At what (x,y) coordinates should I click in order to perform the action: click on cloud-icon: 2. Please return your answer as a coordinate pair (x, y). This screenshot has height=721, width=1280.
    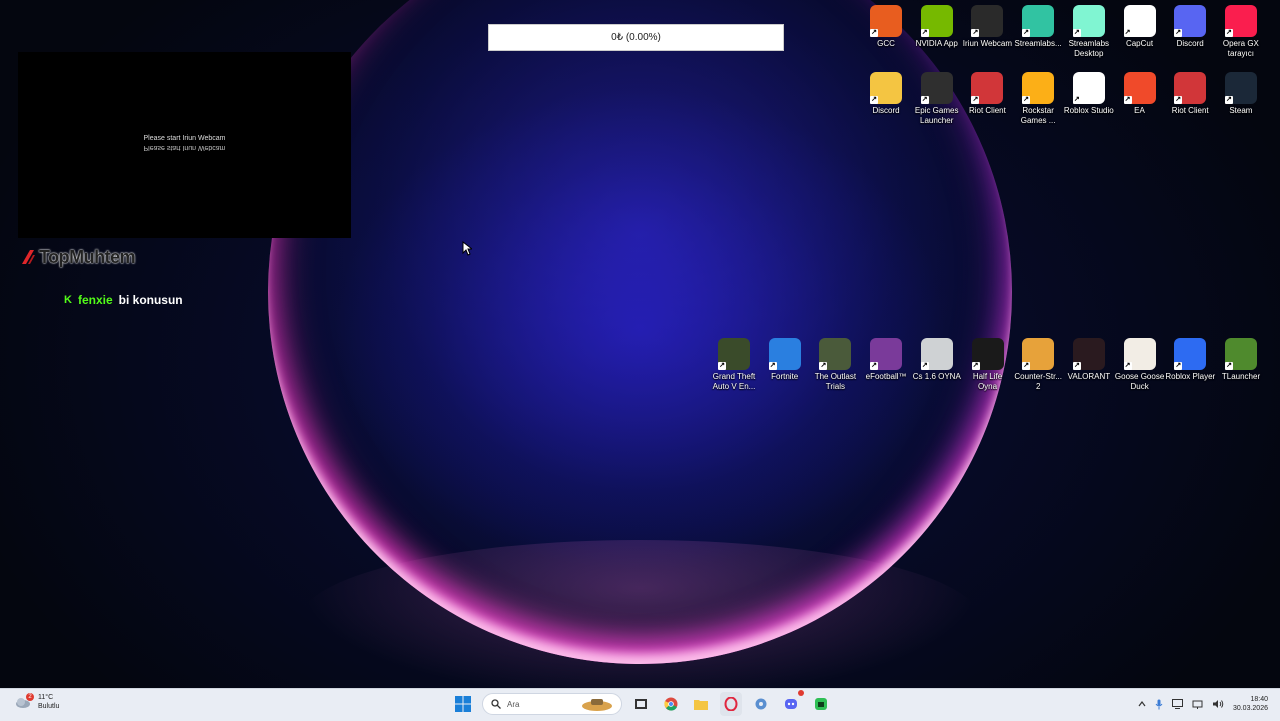
    Looking at the image, I should click on (24, 701).